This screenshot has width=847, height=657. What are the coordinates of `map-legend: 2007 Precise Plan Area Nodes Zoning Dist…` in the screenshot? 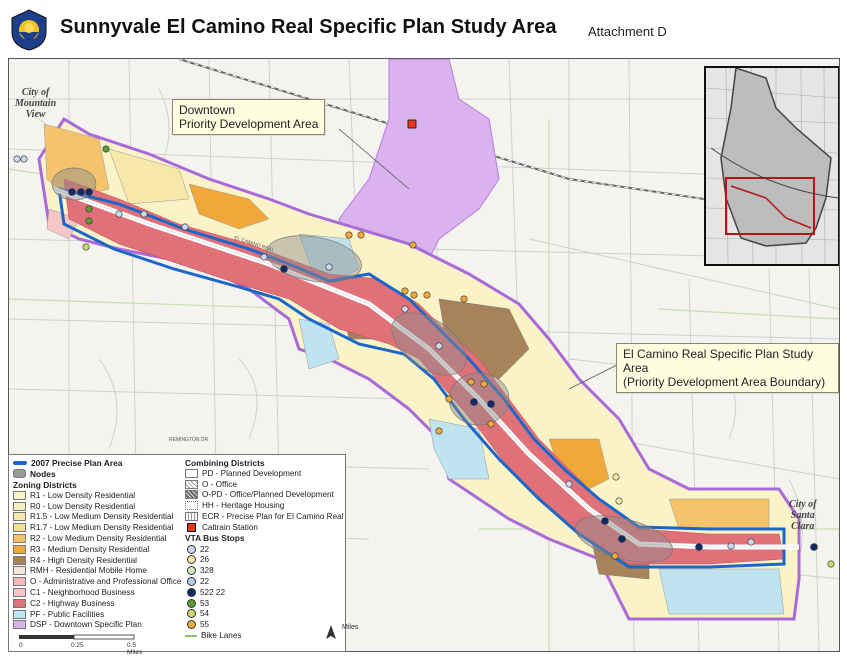 It's located at (177, 555).